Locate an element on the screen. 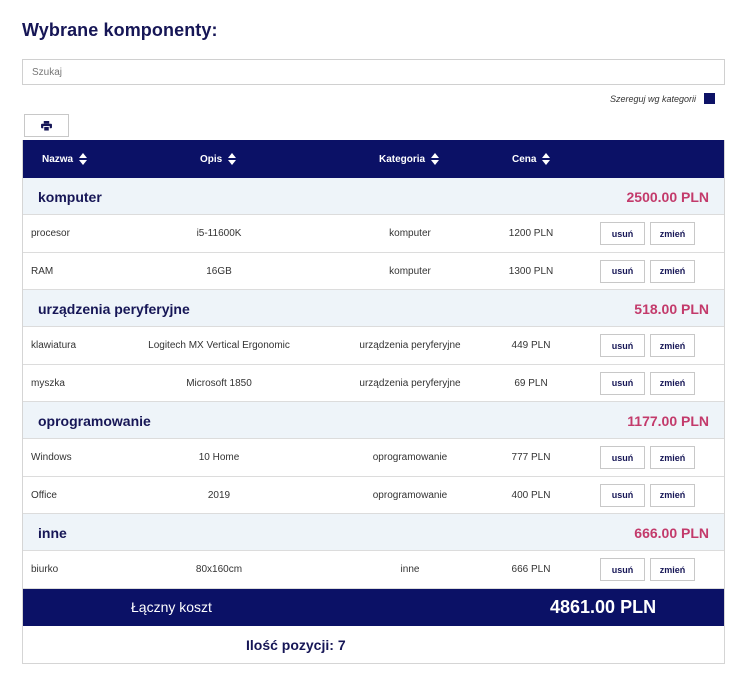  category-total: 1177.00 PLN is located at coordinates (668, 420).